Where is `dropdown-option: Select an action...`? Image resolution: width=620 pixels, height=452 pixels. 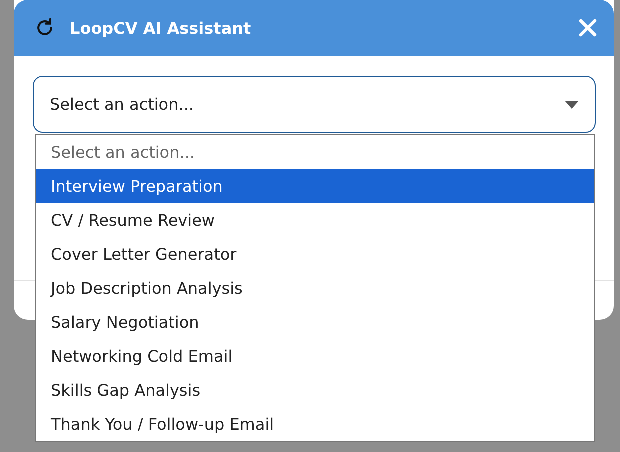
dropdown-option: Select an action... is located at coordinates (315, 152).